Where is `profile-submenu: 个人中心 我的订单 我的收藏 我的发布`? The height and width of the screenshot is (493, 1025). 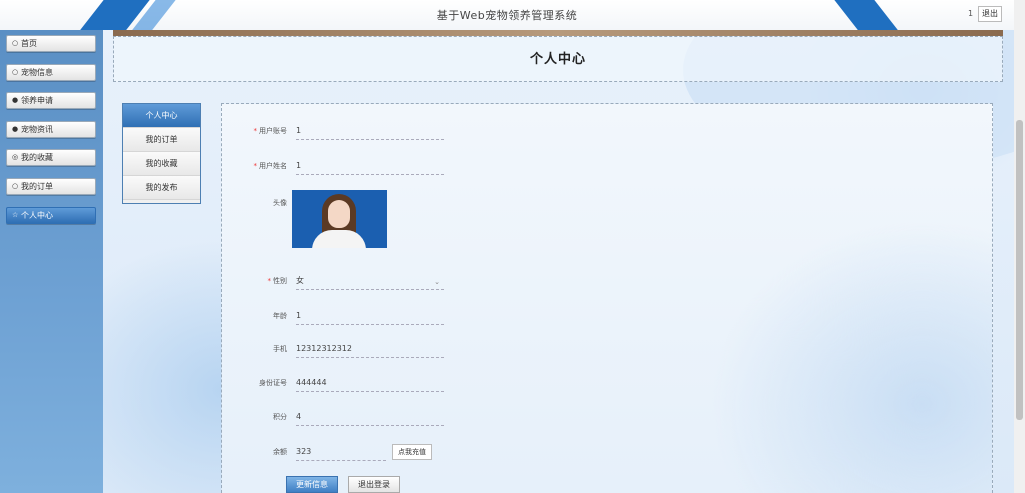
profile-submenu: 个人中心 我的订单 我的收藏 我的发布 is located at coordinates (161, 153).